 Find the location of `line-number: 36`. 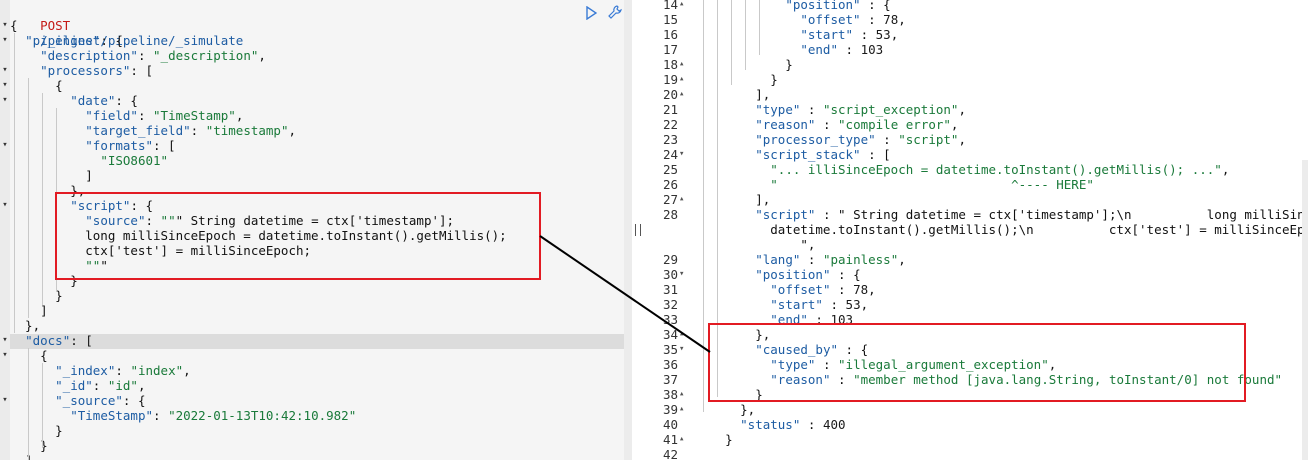

line-number: 36 is located at coordinates (670, 364).